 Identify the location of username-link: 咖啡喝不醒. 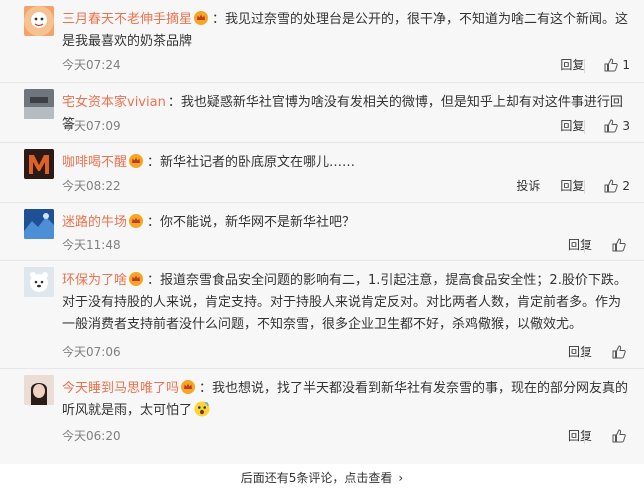
(94, 162).